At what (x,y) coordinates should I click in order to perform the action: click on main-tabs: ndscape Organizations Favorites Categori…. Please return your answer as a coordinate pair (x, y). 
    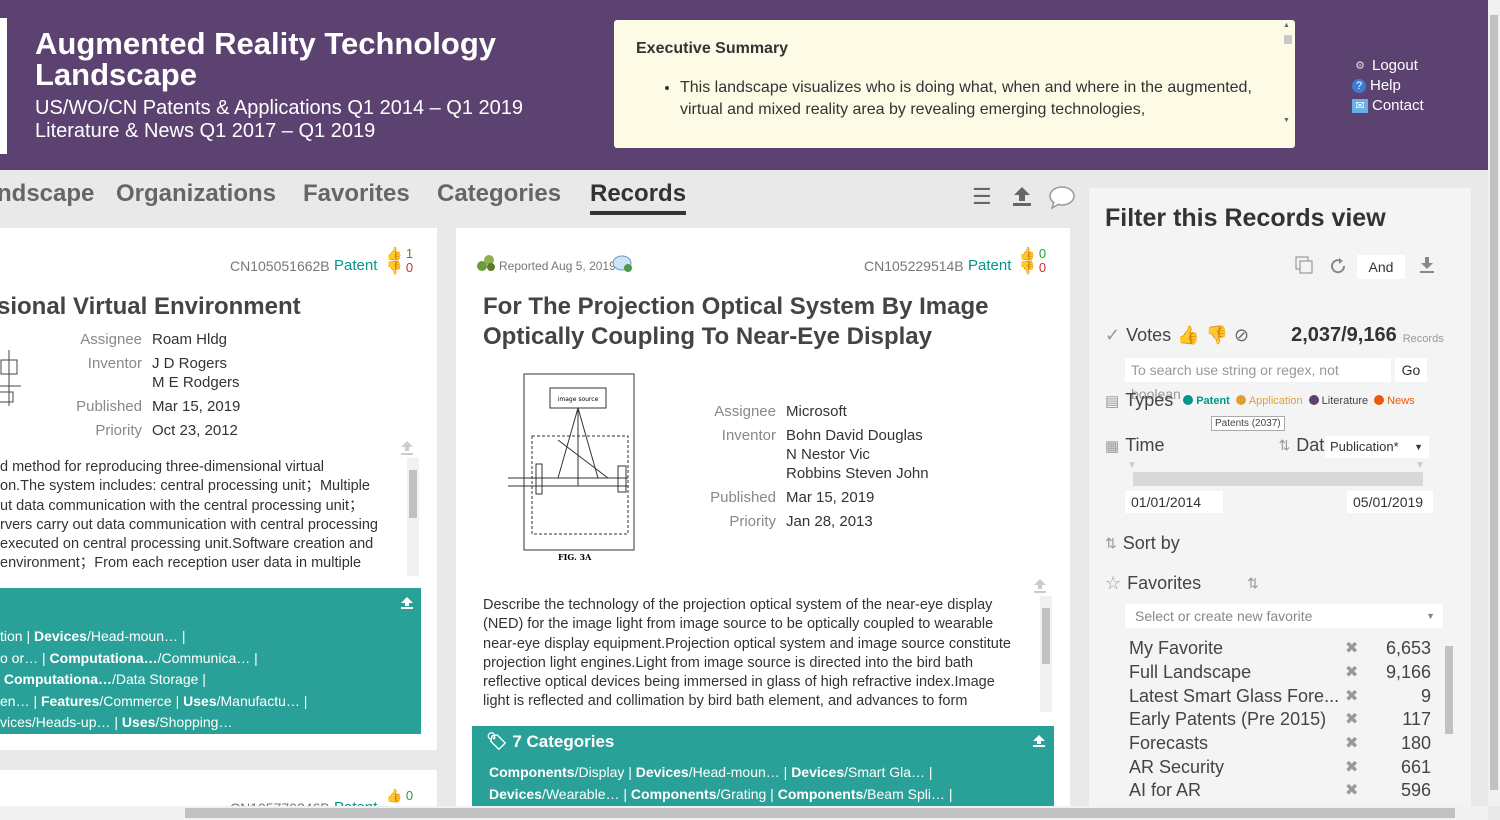
    Looking at the image, I should click on (540, 200).